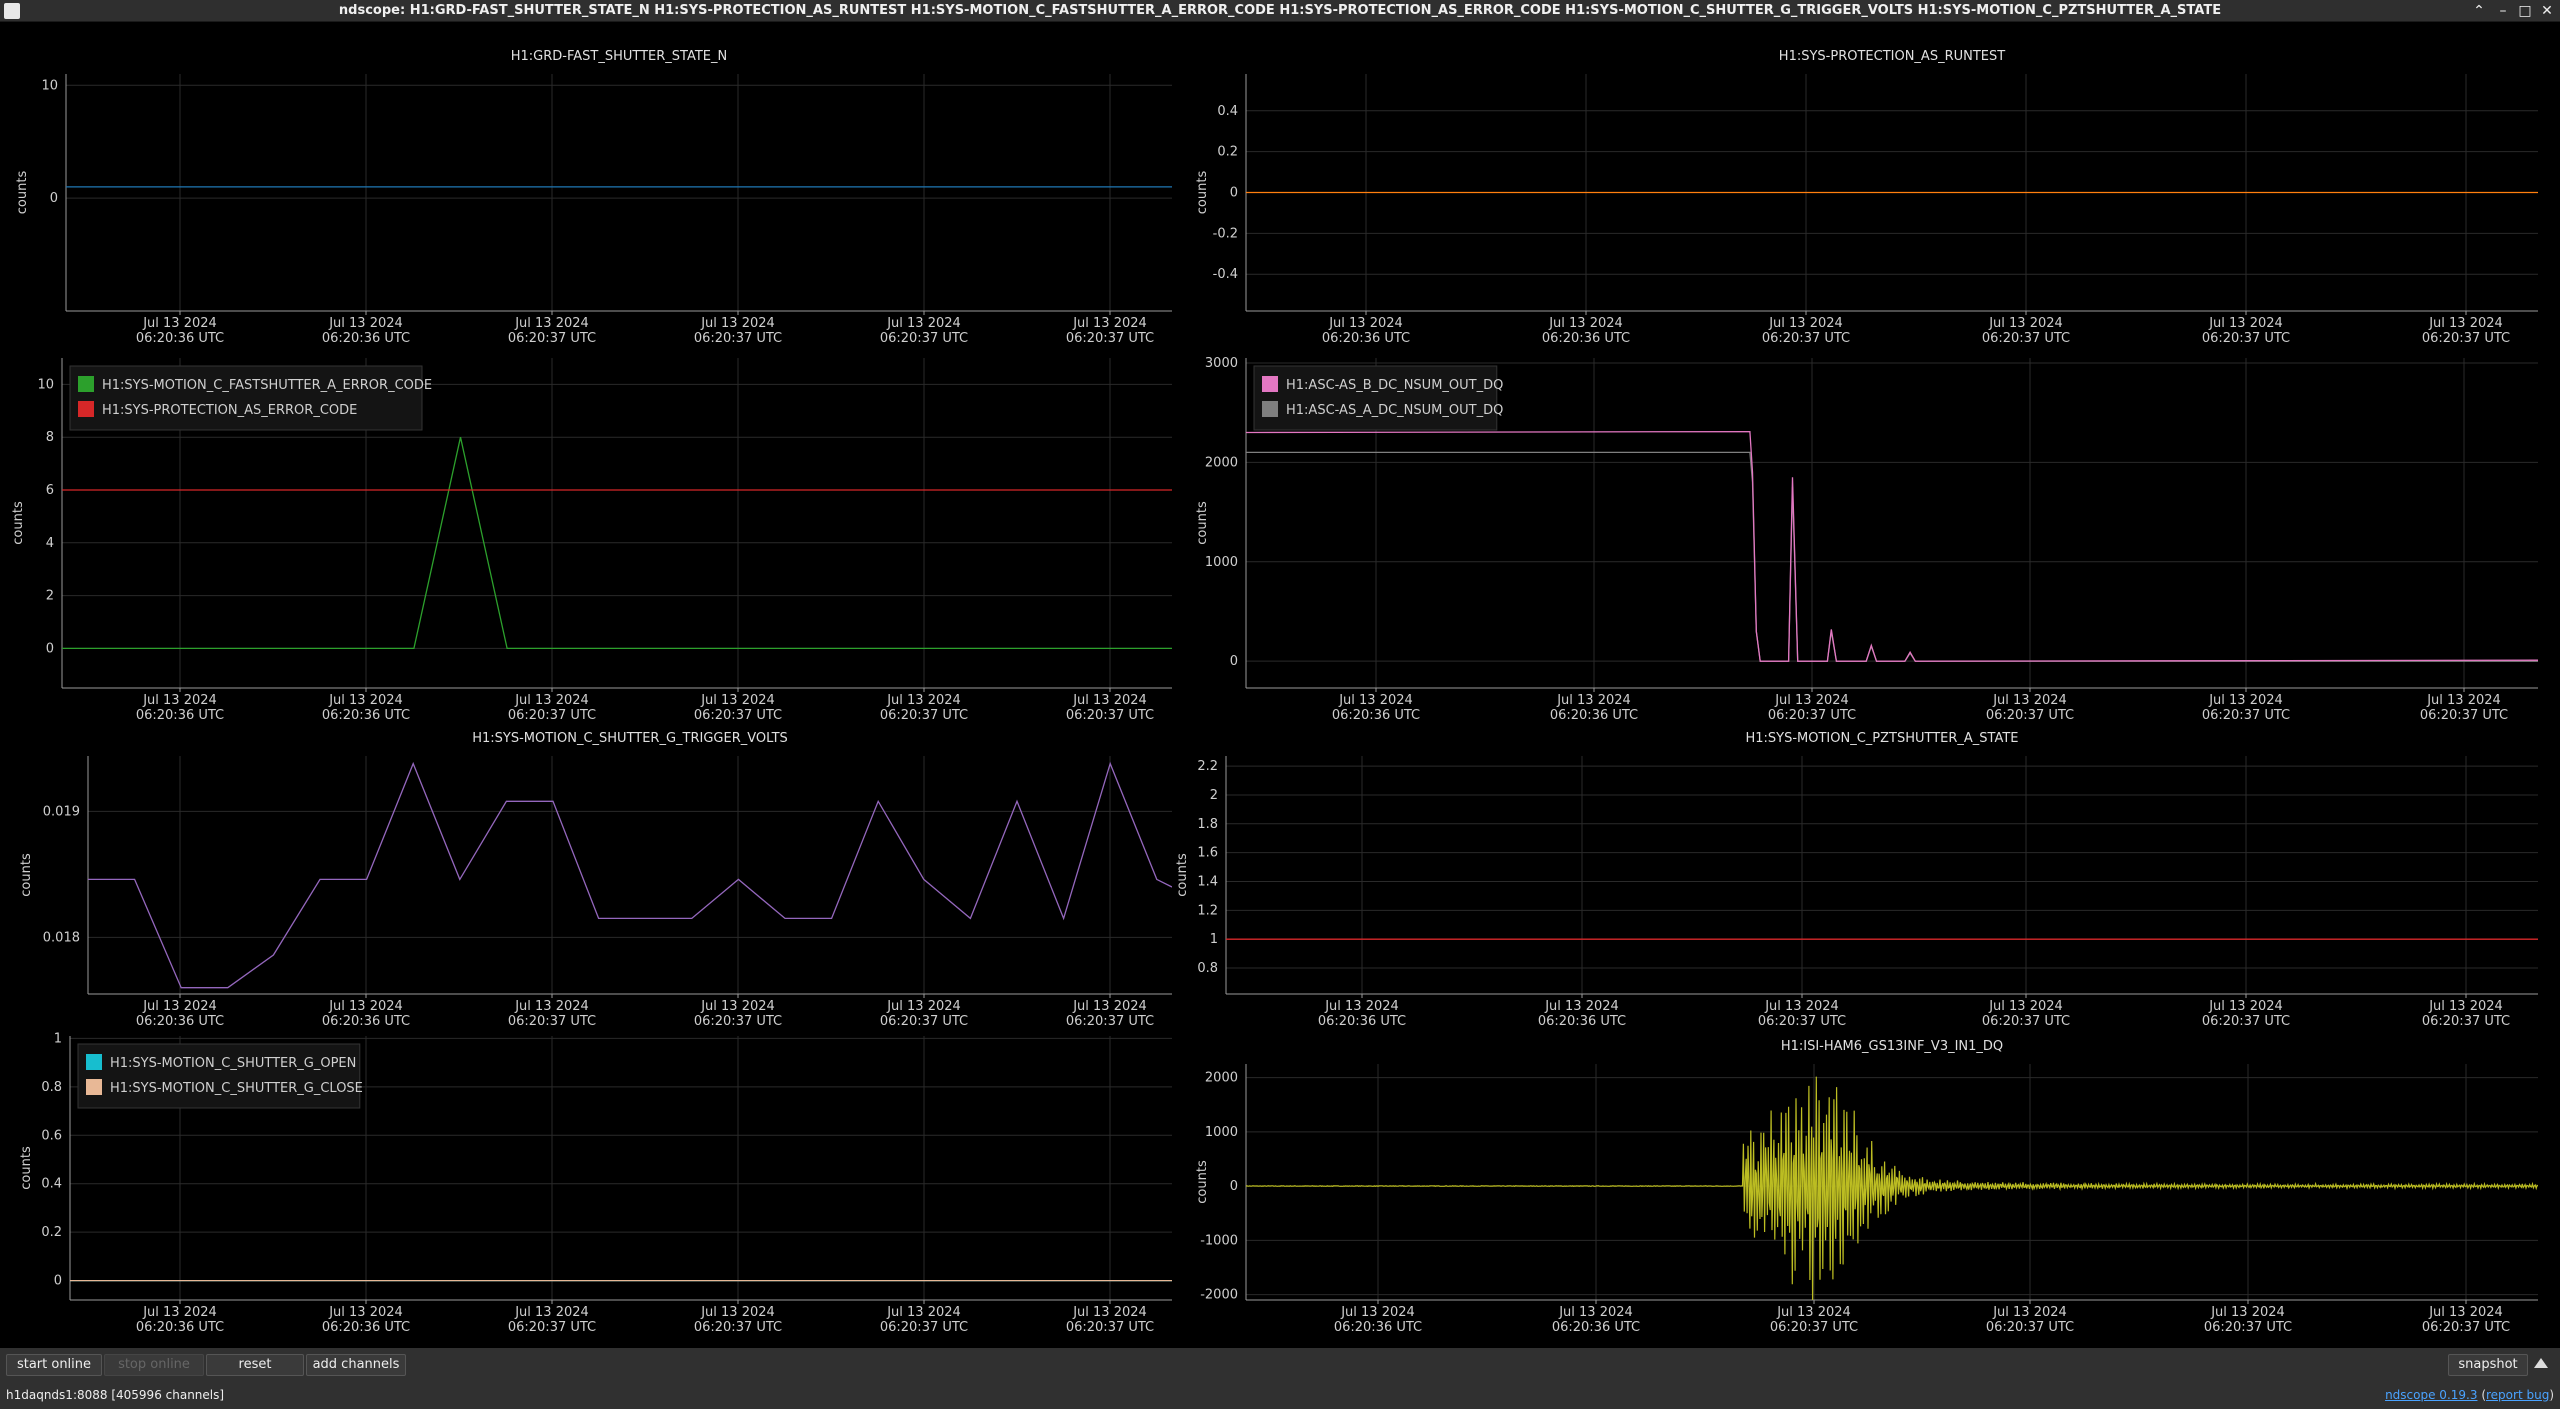  Describe the element at coordinates (1225, 233) in the screenshot. I see `y-tick-label: -0.2` at that location.